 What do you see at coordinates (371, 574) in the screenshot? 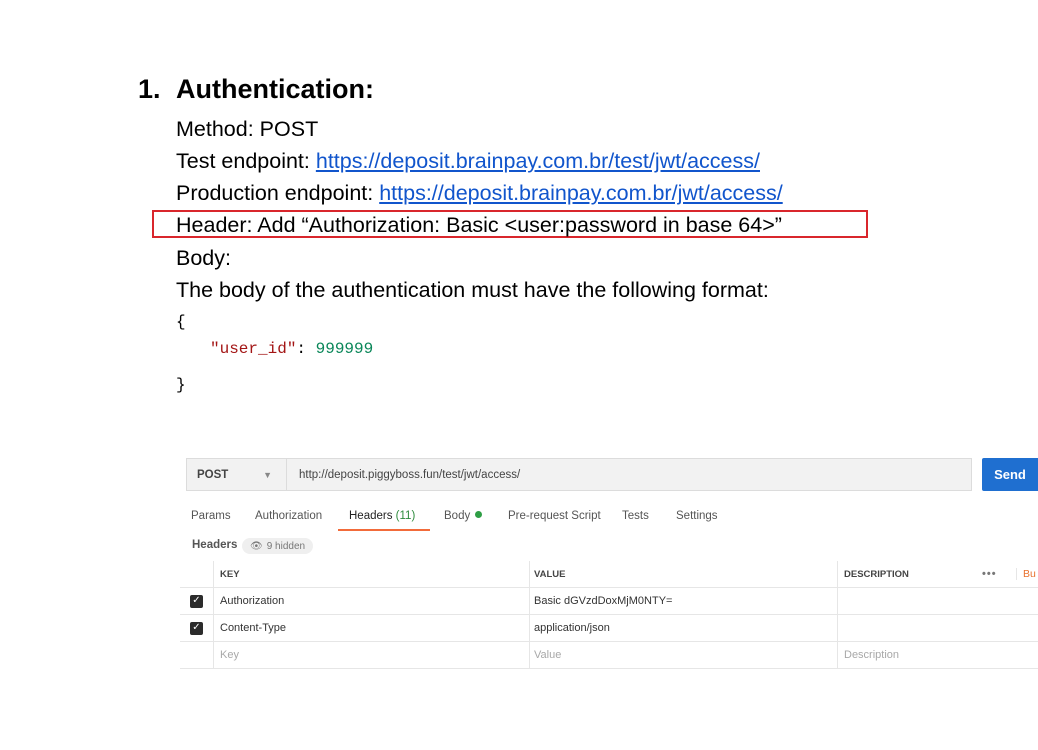
I see `column-header-key: KEY` at bounding box center [371, 574].